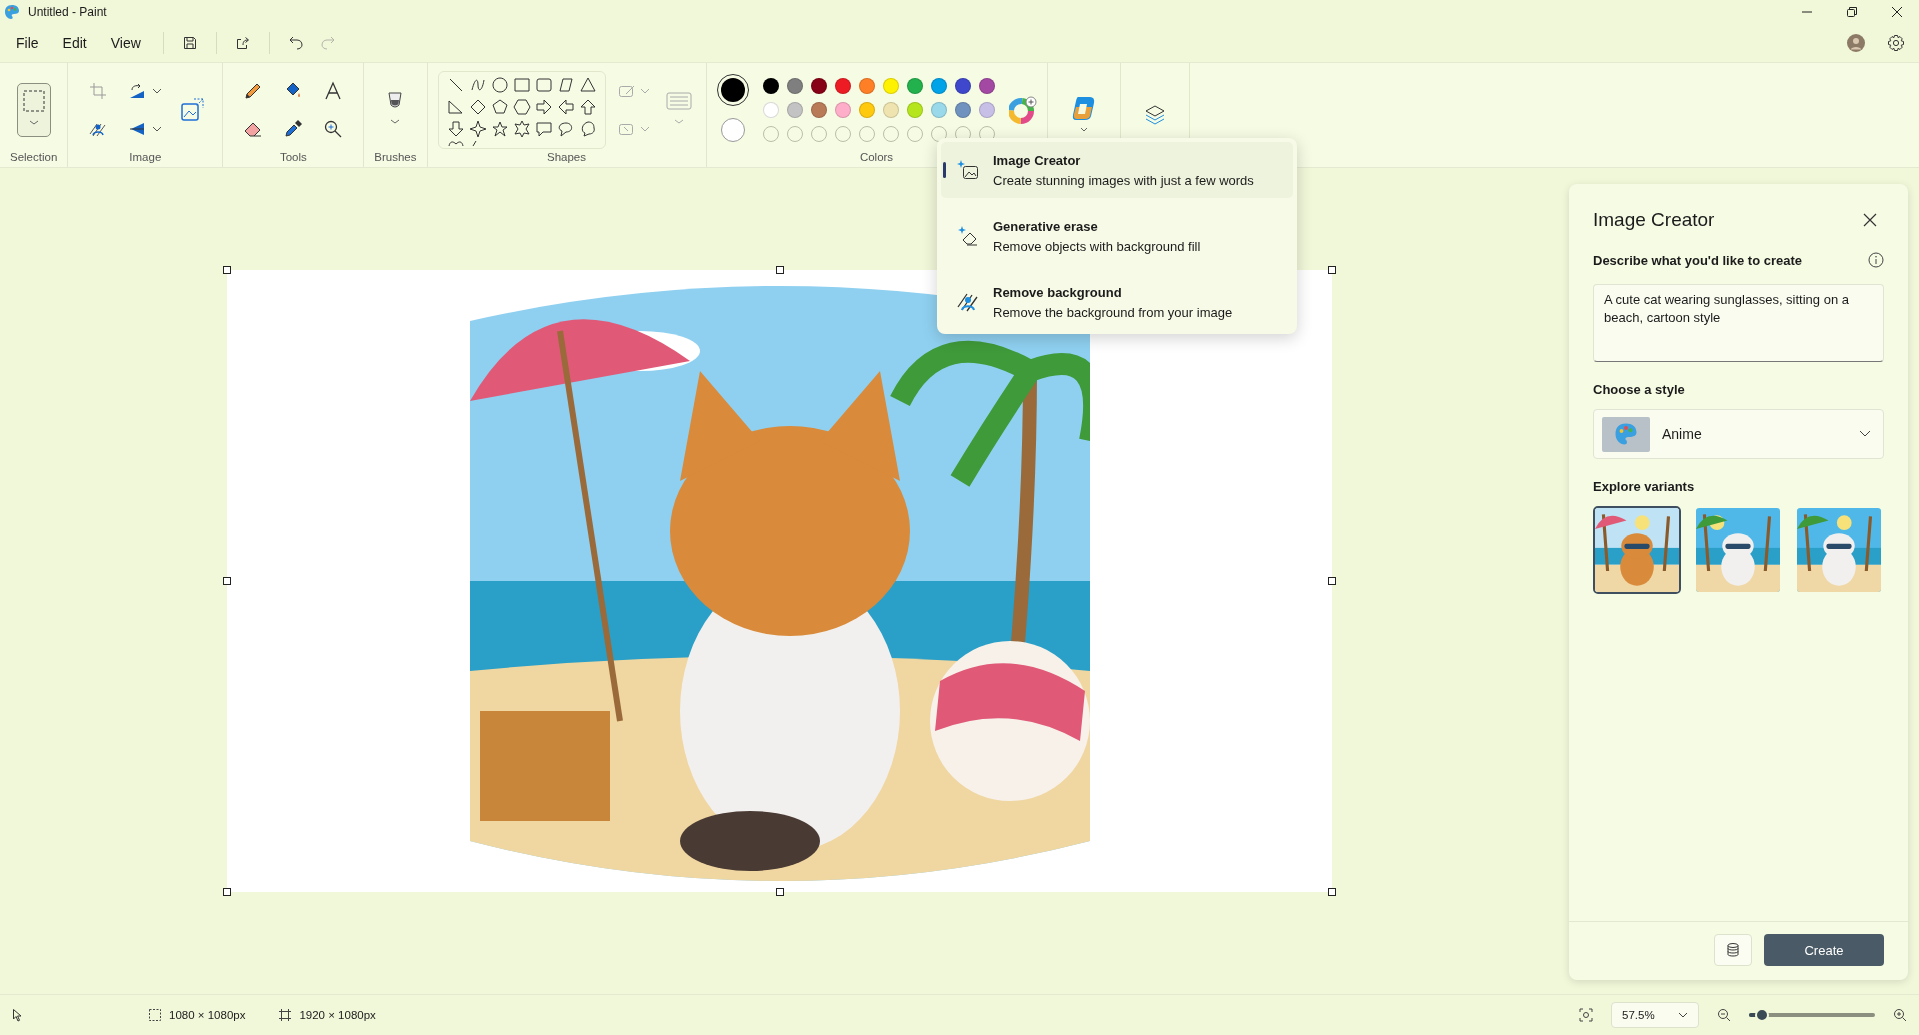 Image resolution: width=1919 pixels, height=1035 pixels. What do you see at coordinates (1644, 486) in the screenshot?
I see `variants-label: Explore variants` at bounding box center [1644, 486].